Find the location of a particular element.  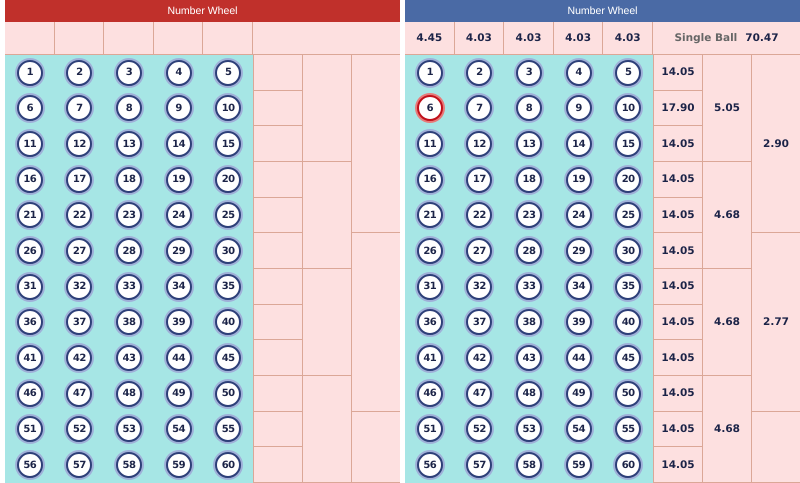

odds-cell: 2.90 is located at coordinates (775, 144).